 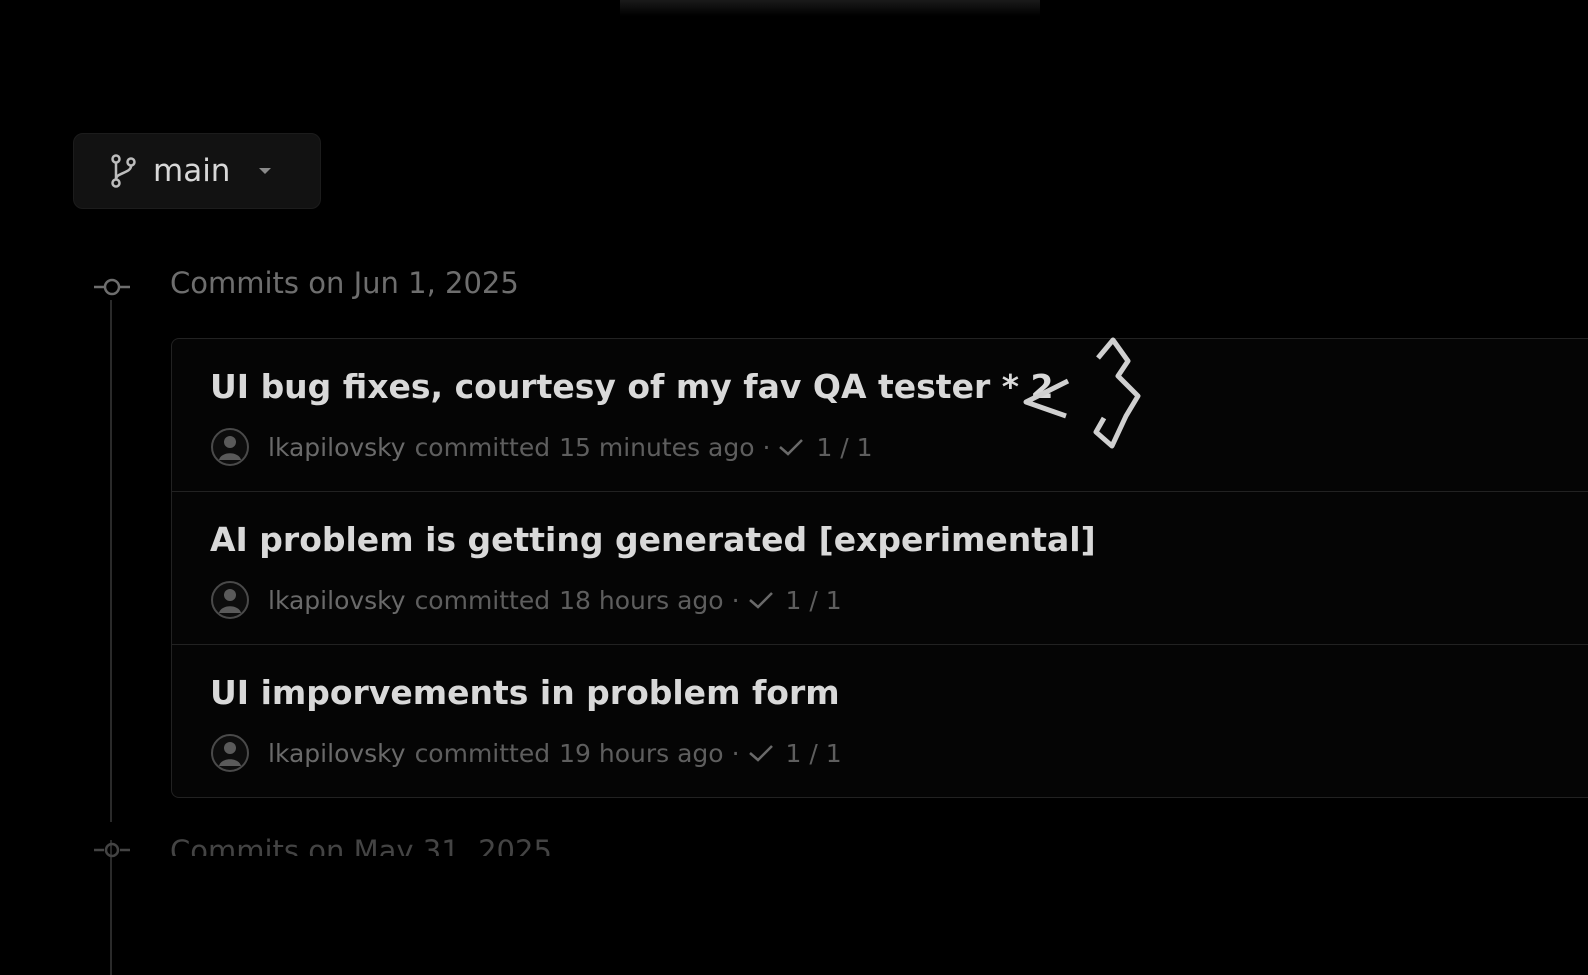 What do you see at coordinates (123, 171) in the screenshot?
I see `git-branch-icon` at bounding box center [123, 171].